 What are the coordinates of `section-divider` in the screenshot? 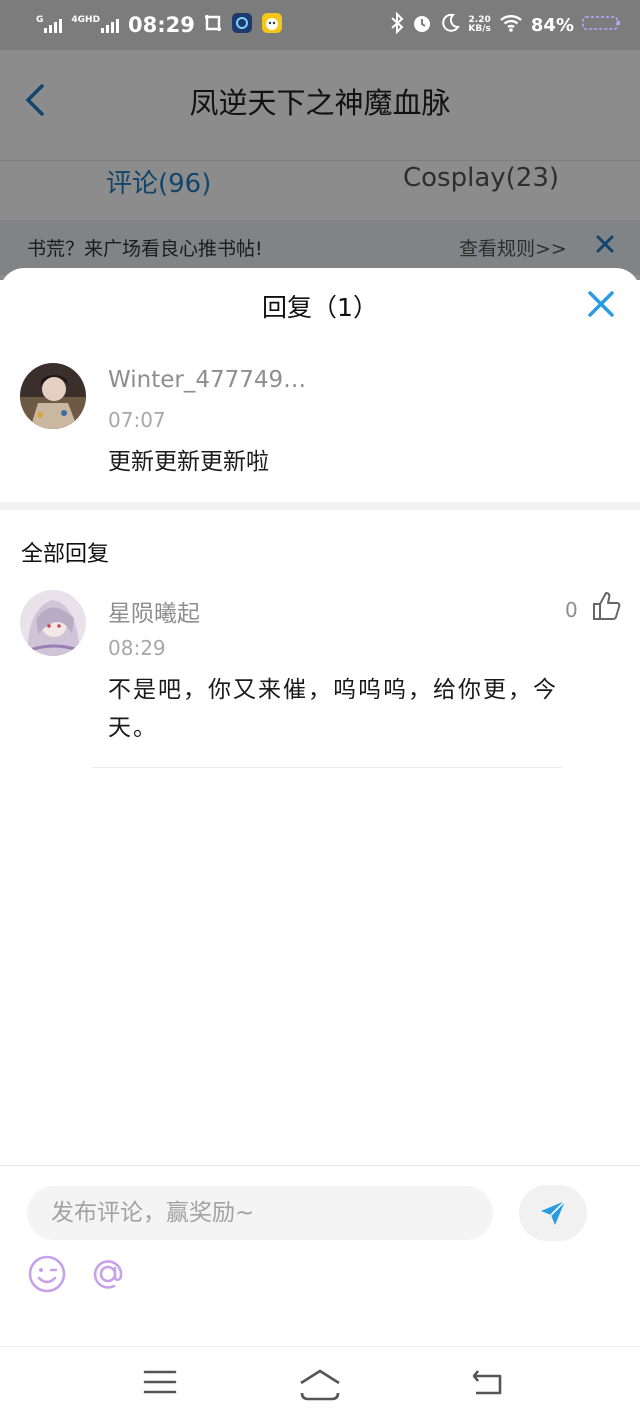 It's located at (320, 506).